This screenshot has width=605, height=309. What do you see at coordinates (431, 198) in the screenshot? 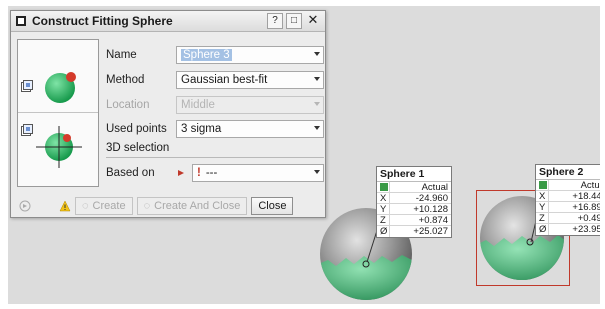
I see `row-value: -24.960` at bounding box center [431, 198].